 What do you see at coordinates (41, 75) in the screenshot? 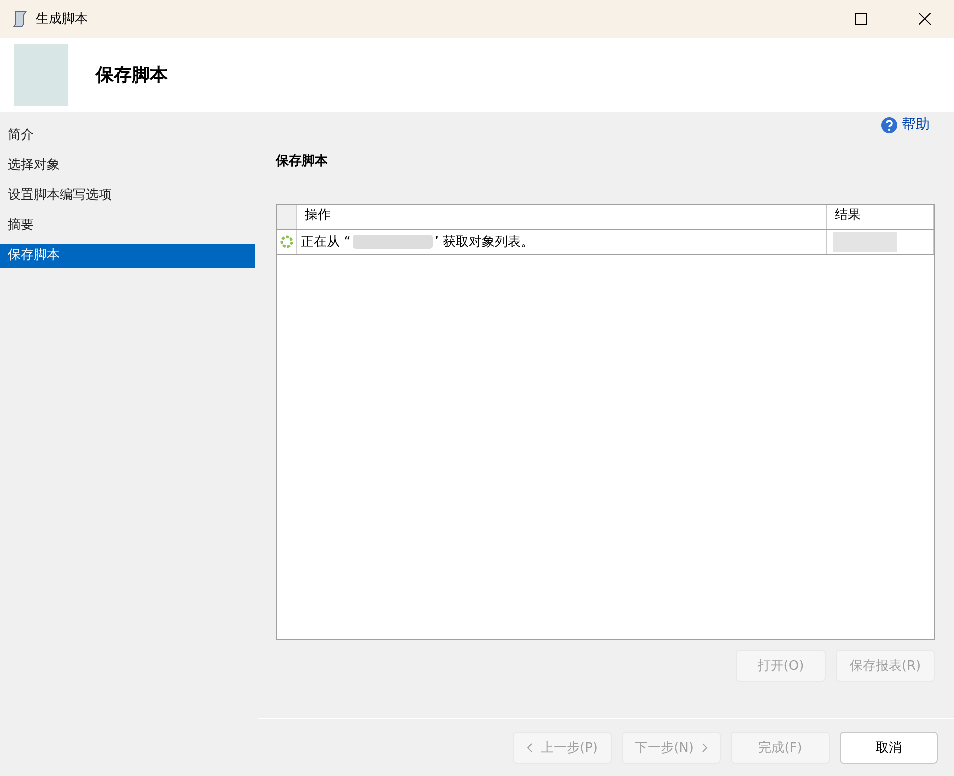
I see `header-image` at bounding box center [41, 75].